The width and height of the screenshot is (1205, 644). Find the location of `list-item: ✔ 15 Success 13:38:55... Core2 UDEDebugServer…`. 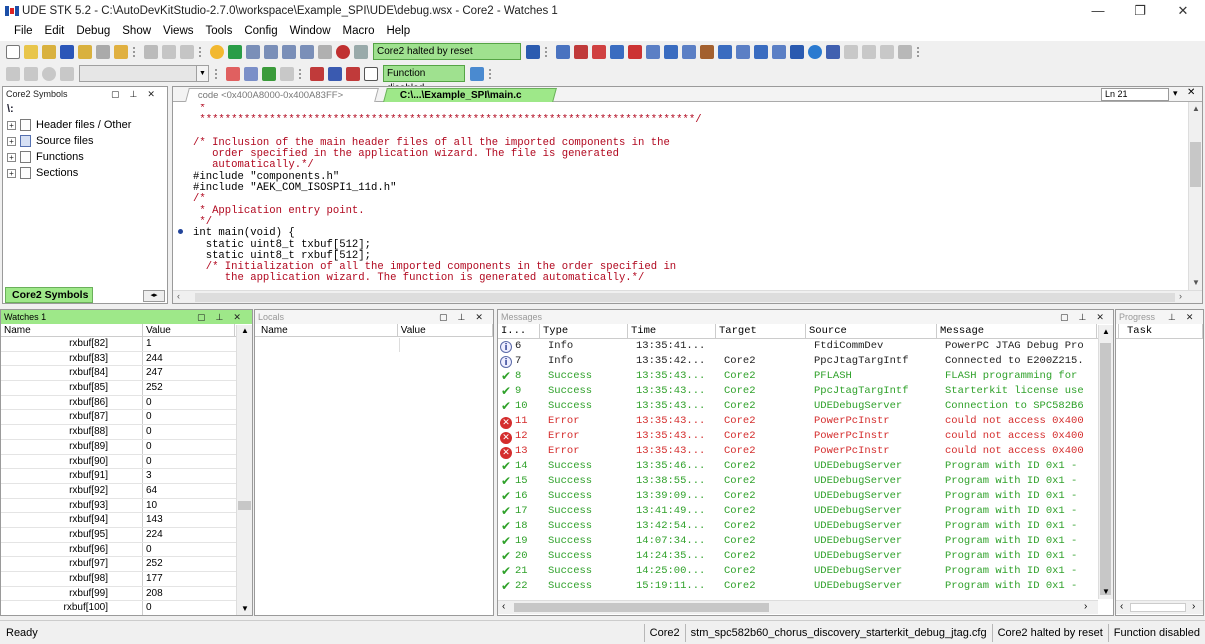

list-item: ✔ 15 Success 13:38:55... Core2 UDEDebugServer… is located at coordinates (805, 481).